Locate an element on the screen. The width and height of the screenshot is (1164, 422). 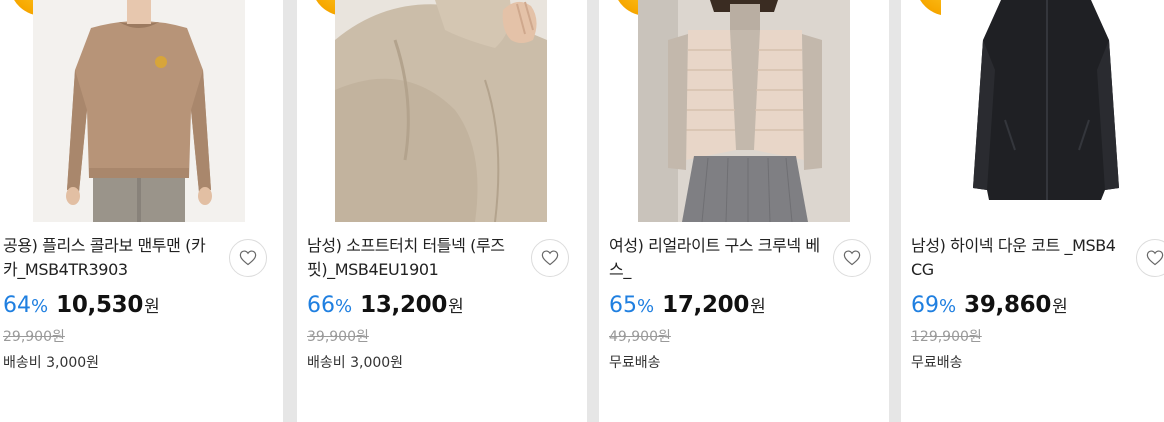
discount-rate: 64 is located at coordinates (17, 305).